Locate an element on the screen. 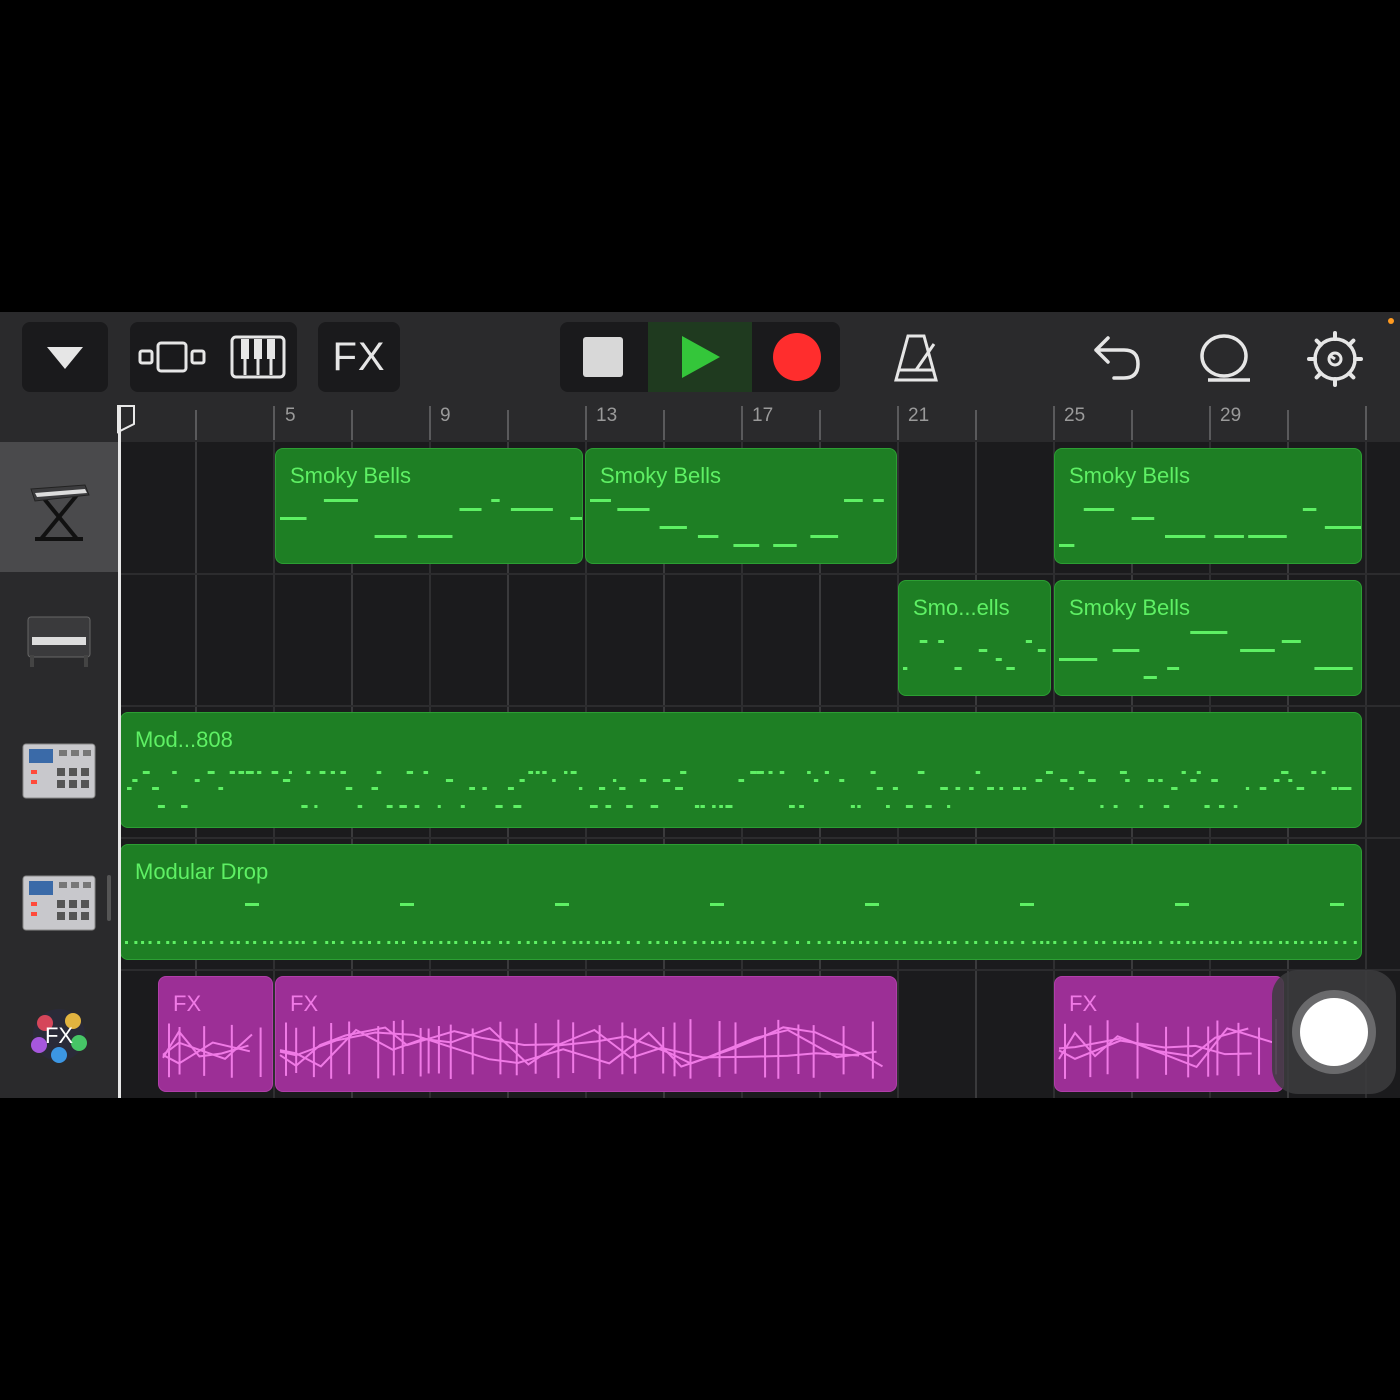 The image size is (1400, 1400). undo-button is located at coordinates (1117, 359).